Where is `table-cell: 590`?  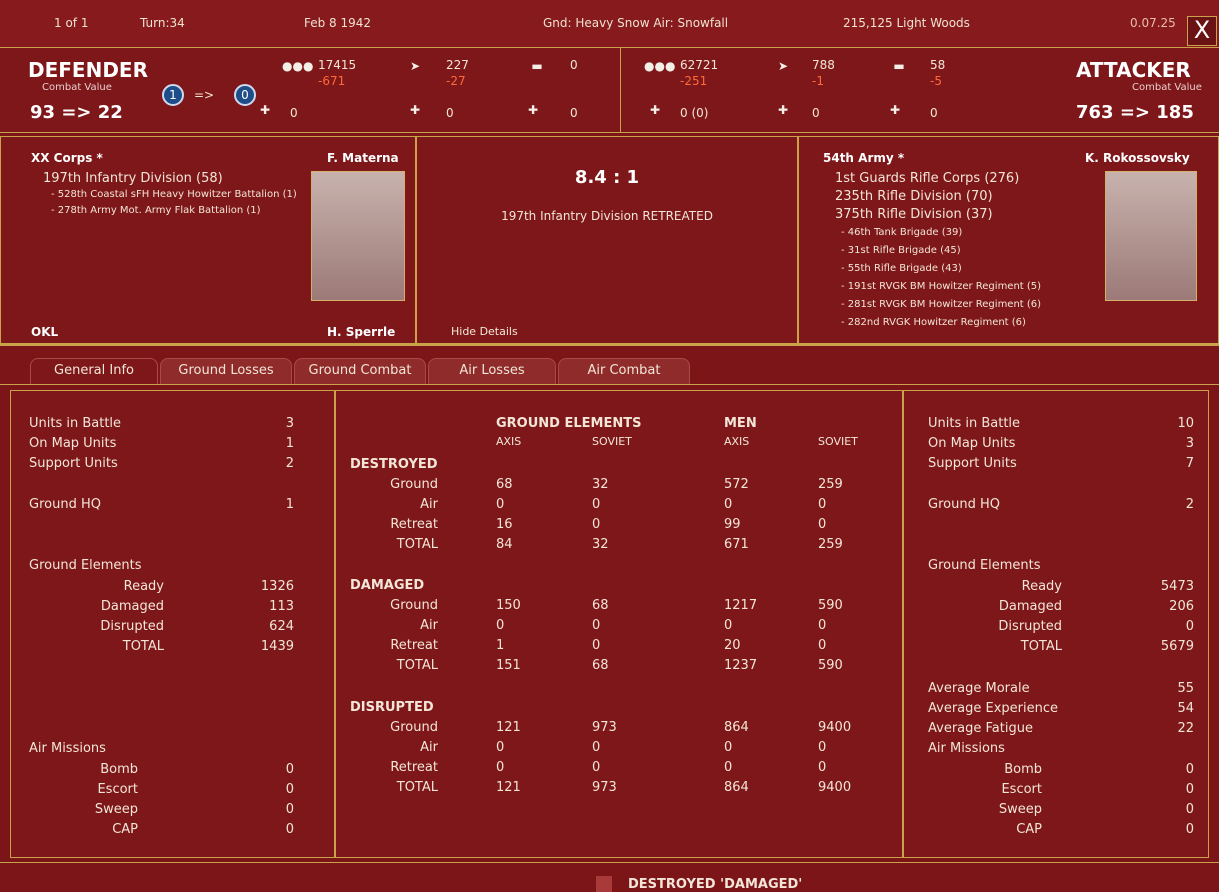
table-cell: 590 is located at coordinates (830, 665).